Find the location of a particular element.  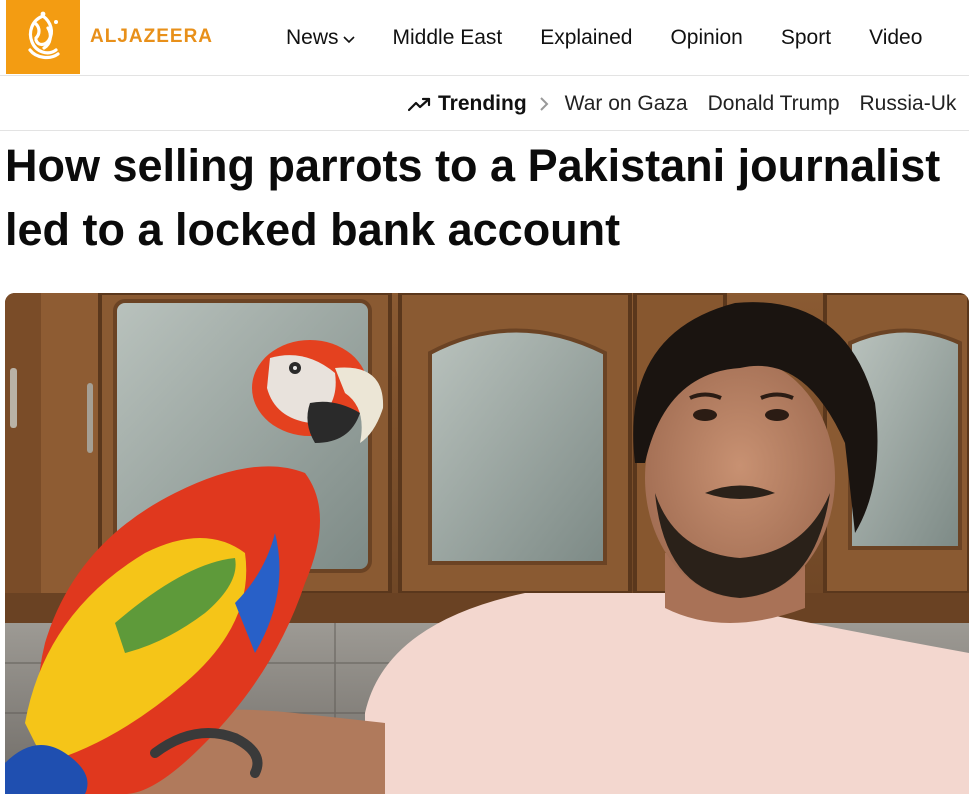

aljazeera-logo-icon is located at coordinates (44, 35).